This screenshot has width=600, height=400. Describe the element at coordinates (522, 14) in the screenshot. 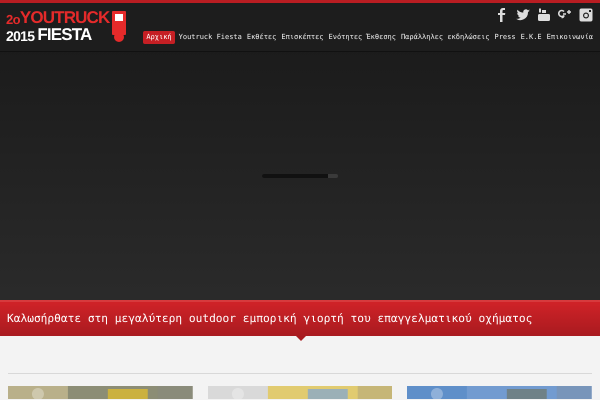

I see `bird-icon` at that location.